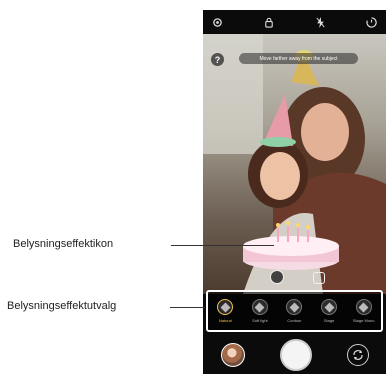  I want to click on camera-bottom-bar, so click(294, 355).